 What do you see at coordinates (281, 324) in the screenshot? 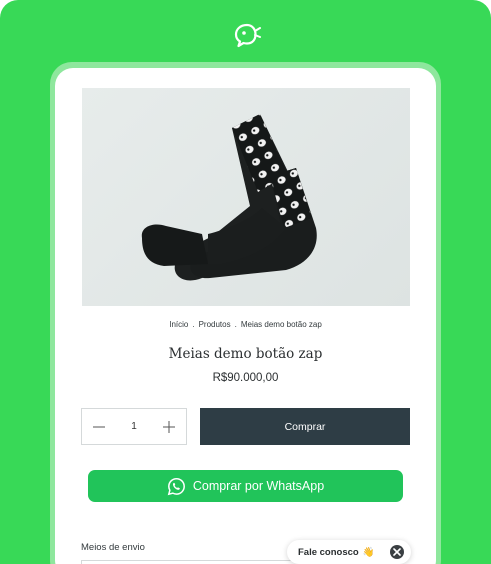
I see `breadcrumb-current: Meias demo botão zap` at bounding box center [281, 324].